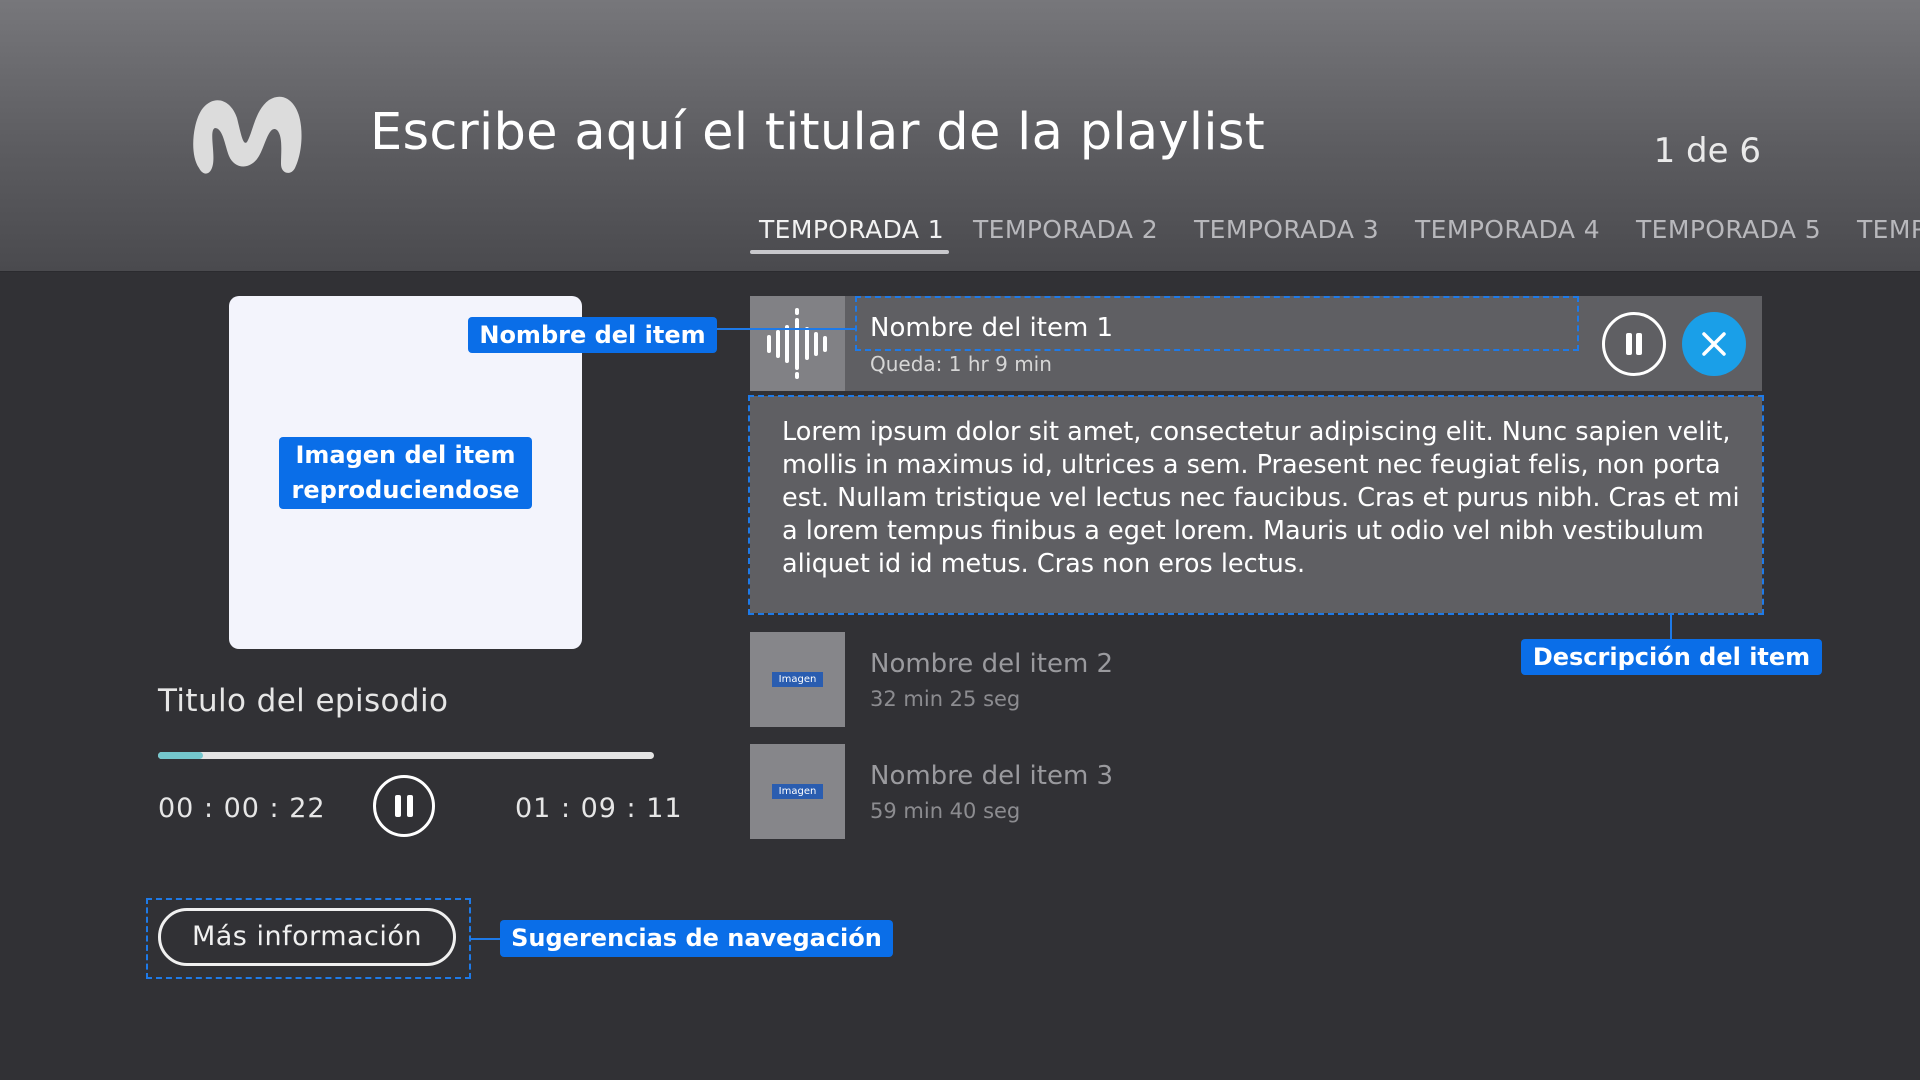 This screenshot has height=1080, width=1920. I want to click on time-total: 01 : 09 : 11, so click(599, 808).